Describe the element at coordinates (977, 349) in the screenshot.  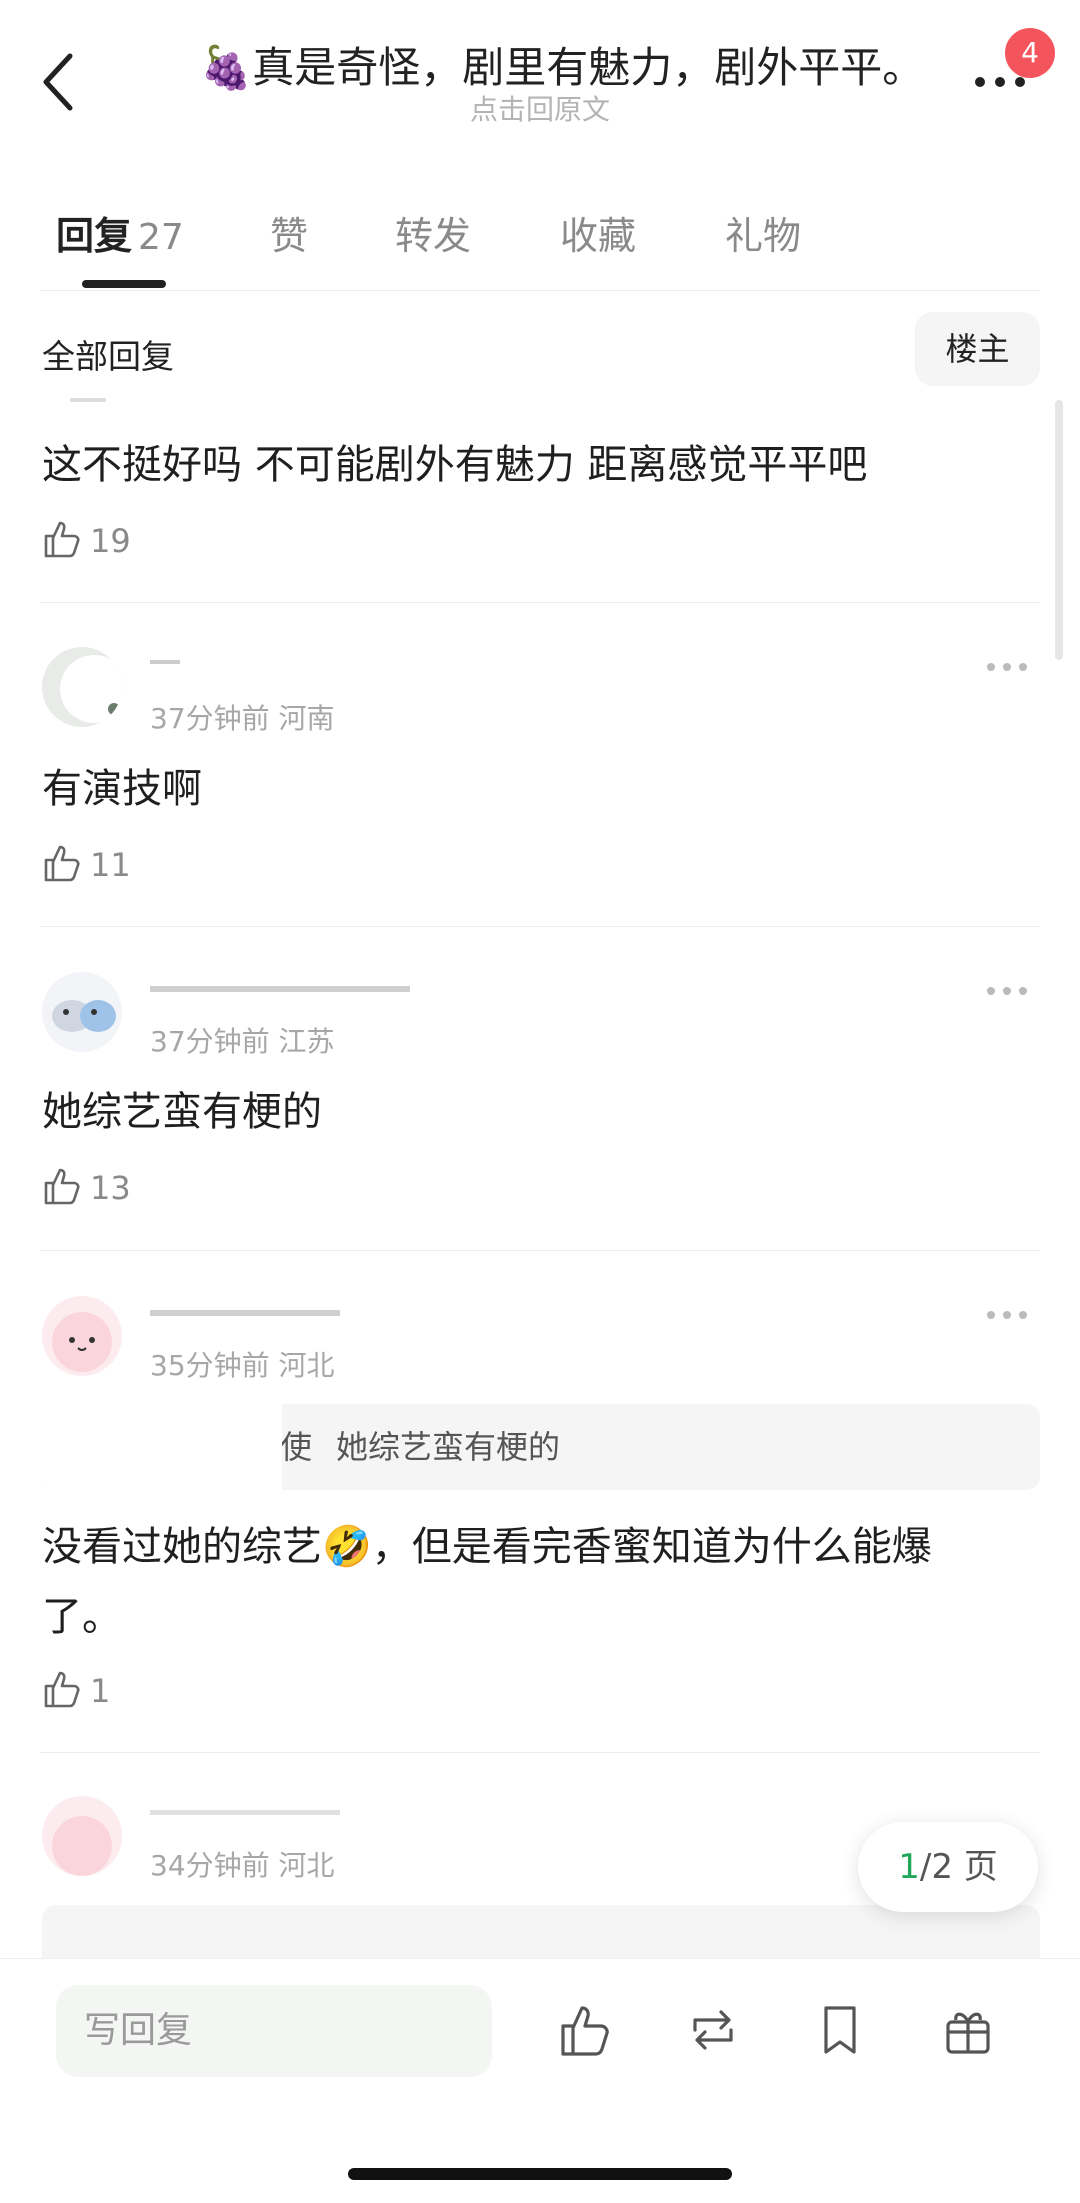
I see `owner-only-button: 楼主` at that location.